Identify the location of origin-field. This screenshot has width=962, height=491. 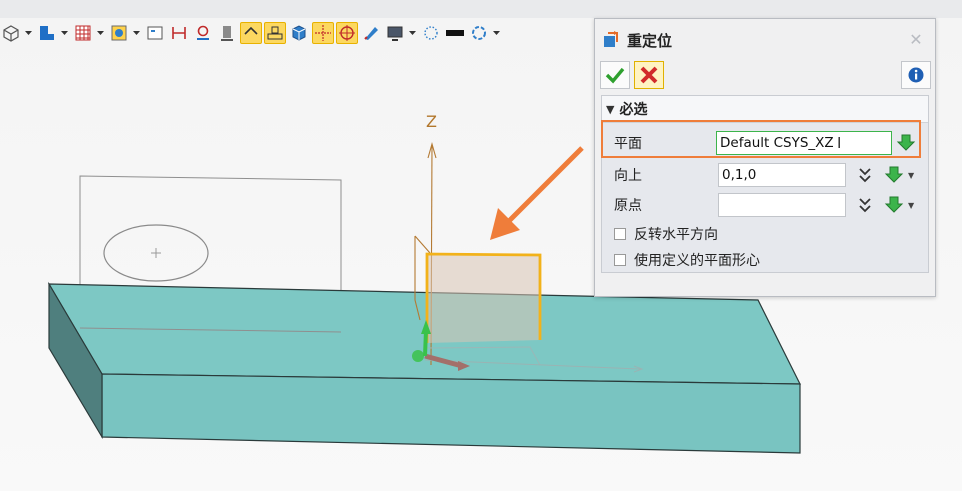
(782, 205).